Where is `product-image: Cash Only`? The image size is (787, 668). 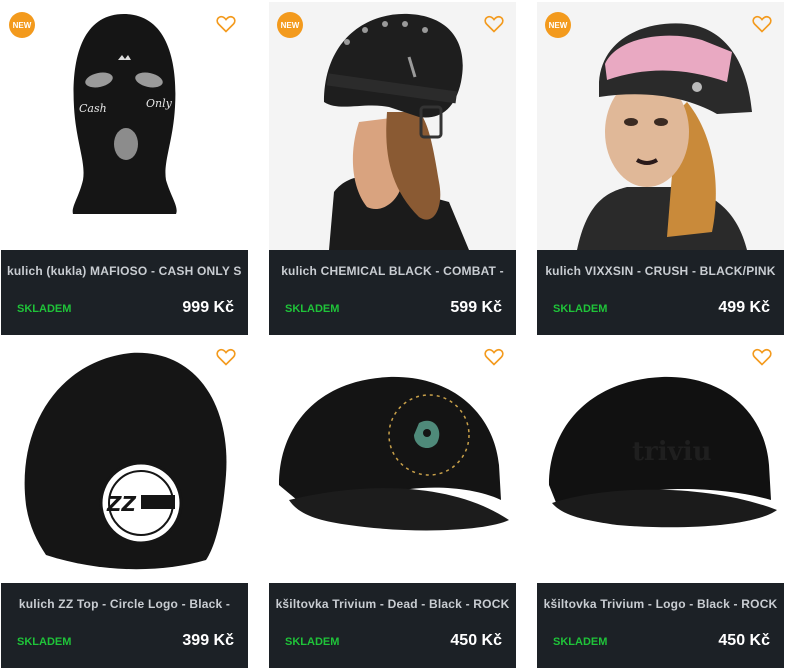 product-image: Cash Only is located at coordinates (124, 126).